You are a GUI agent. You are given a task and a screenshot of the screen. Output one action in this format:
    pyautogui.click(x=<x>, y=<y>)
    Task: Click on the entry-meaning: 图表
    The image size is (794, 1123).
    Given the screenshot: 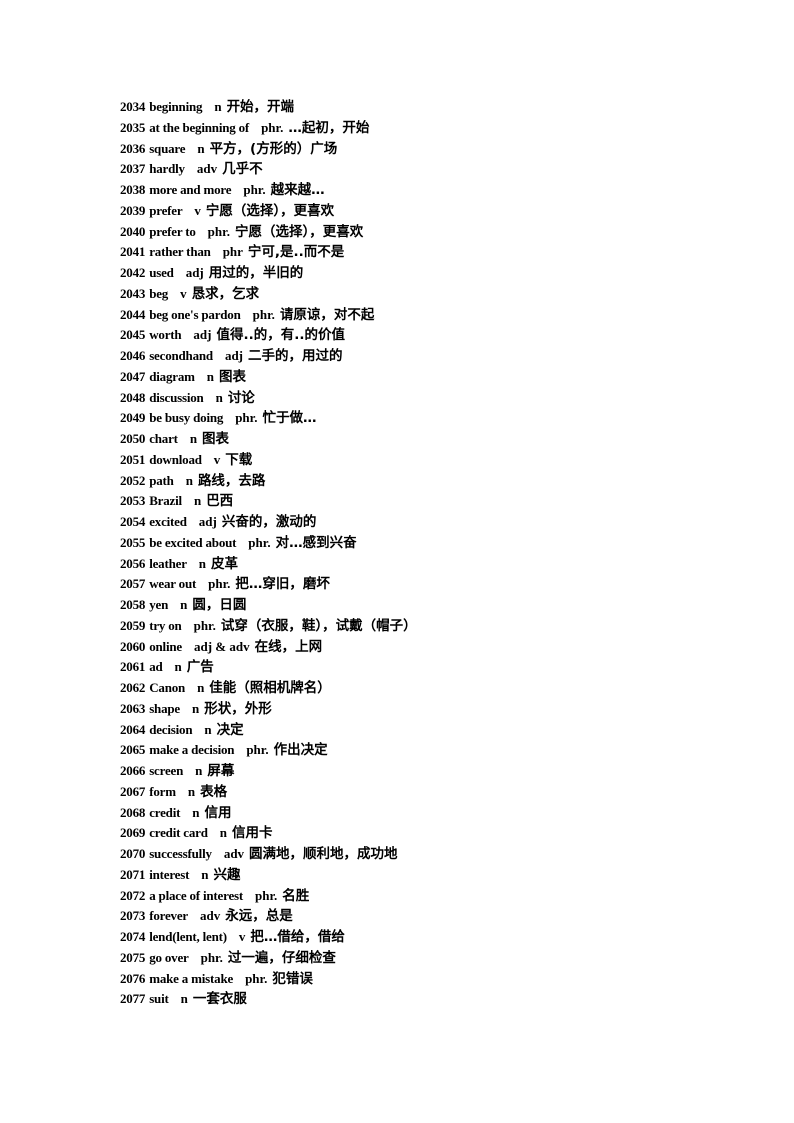 What is the action you would take?
    pyautogui.click(x=216, y=439)
    